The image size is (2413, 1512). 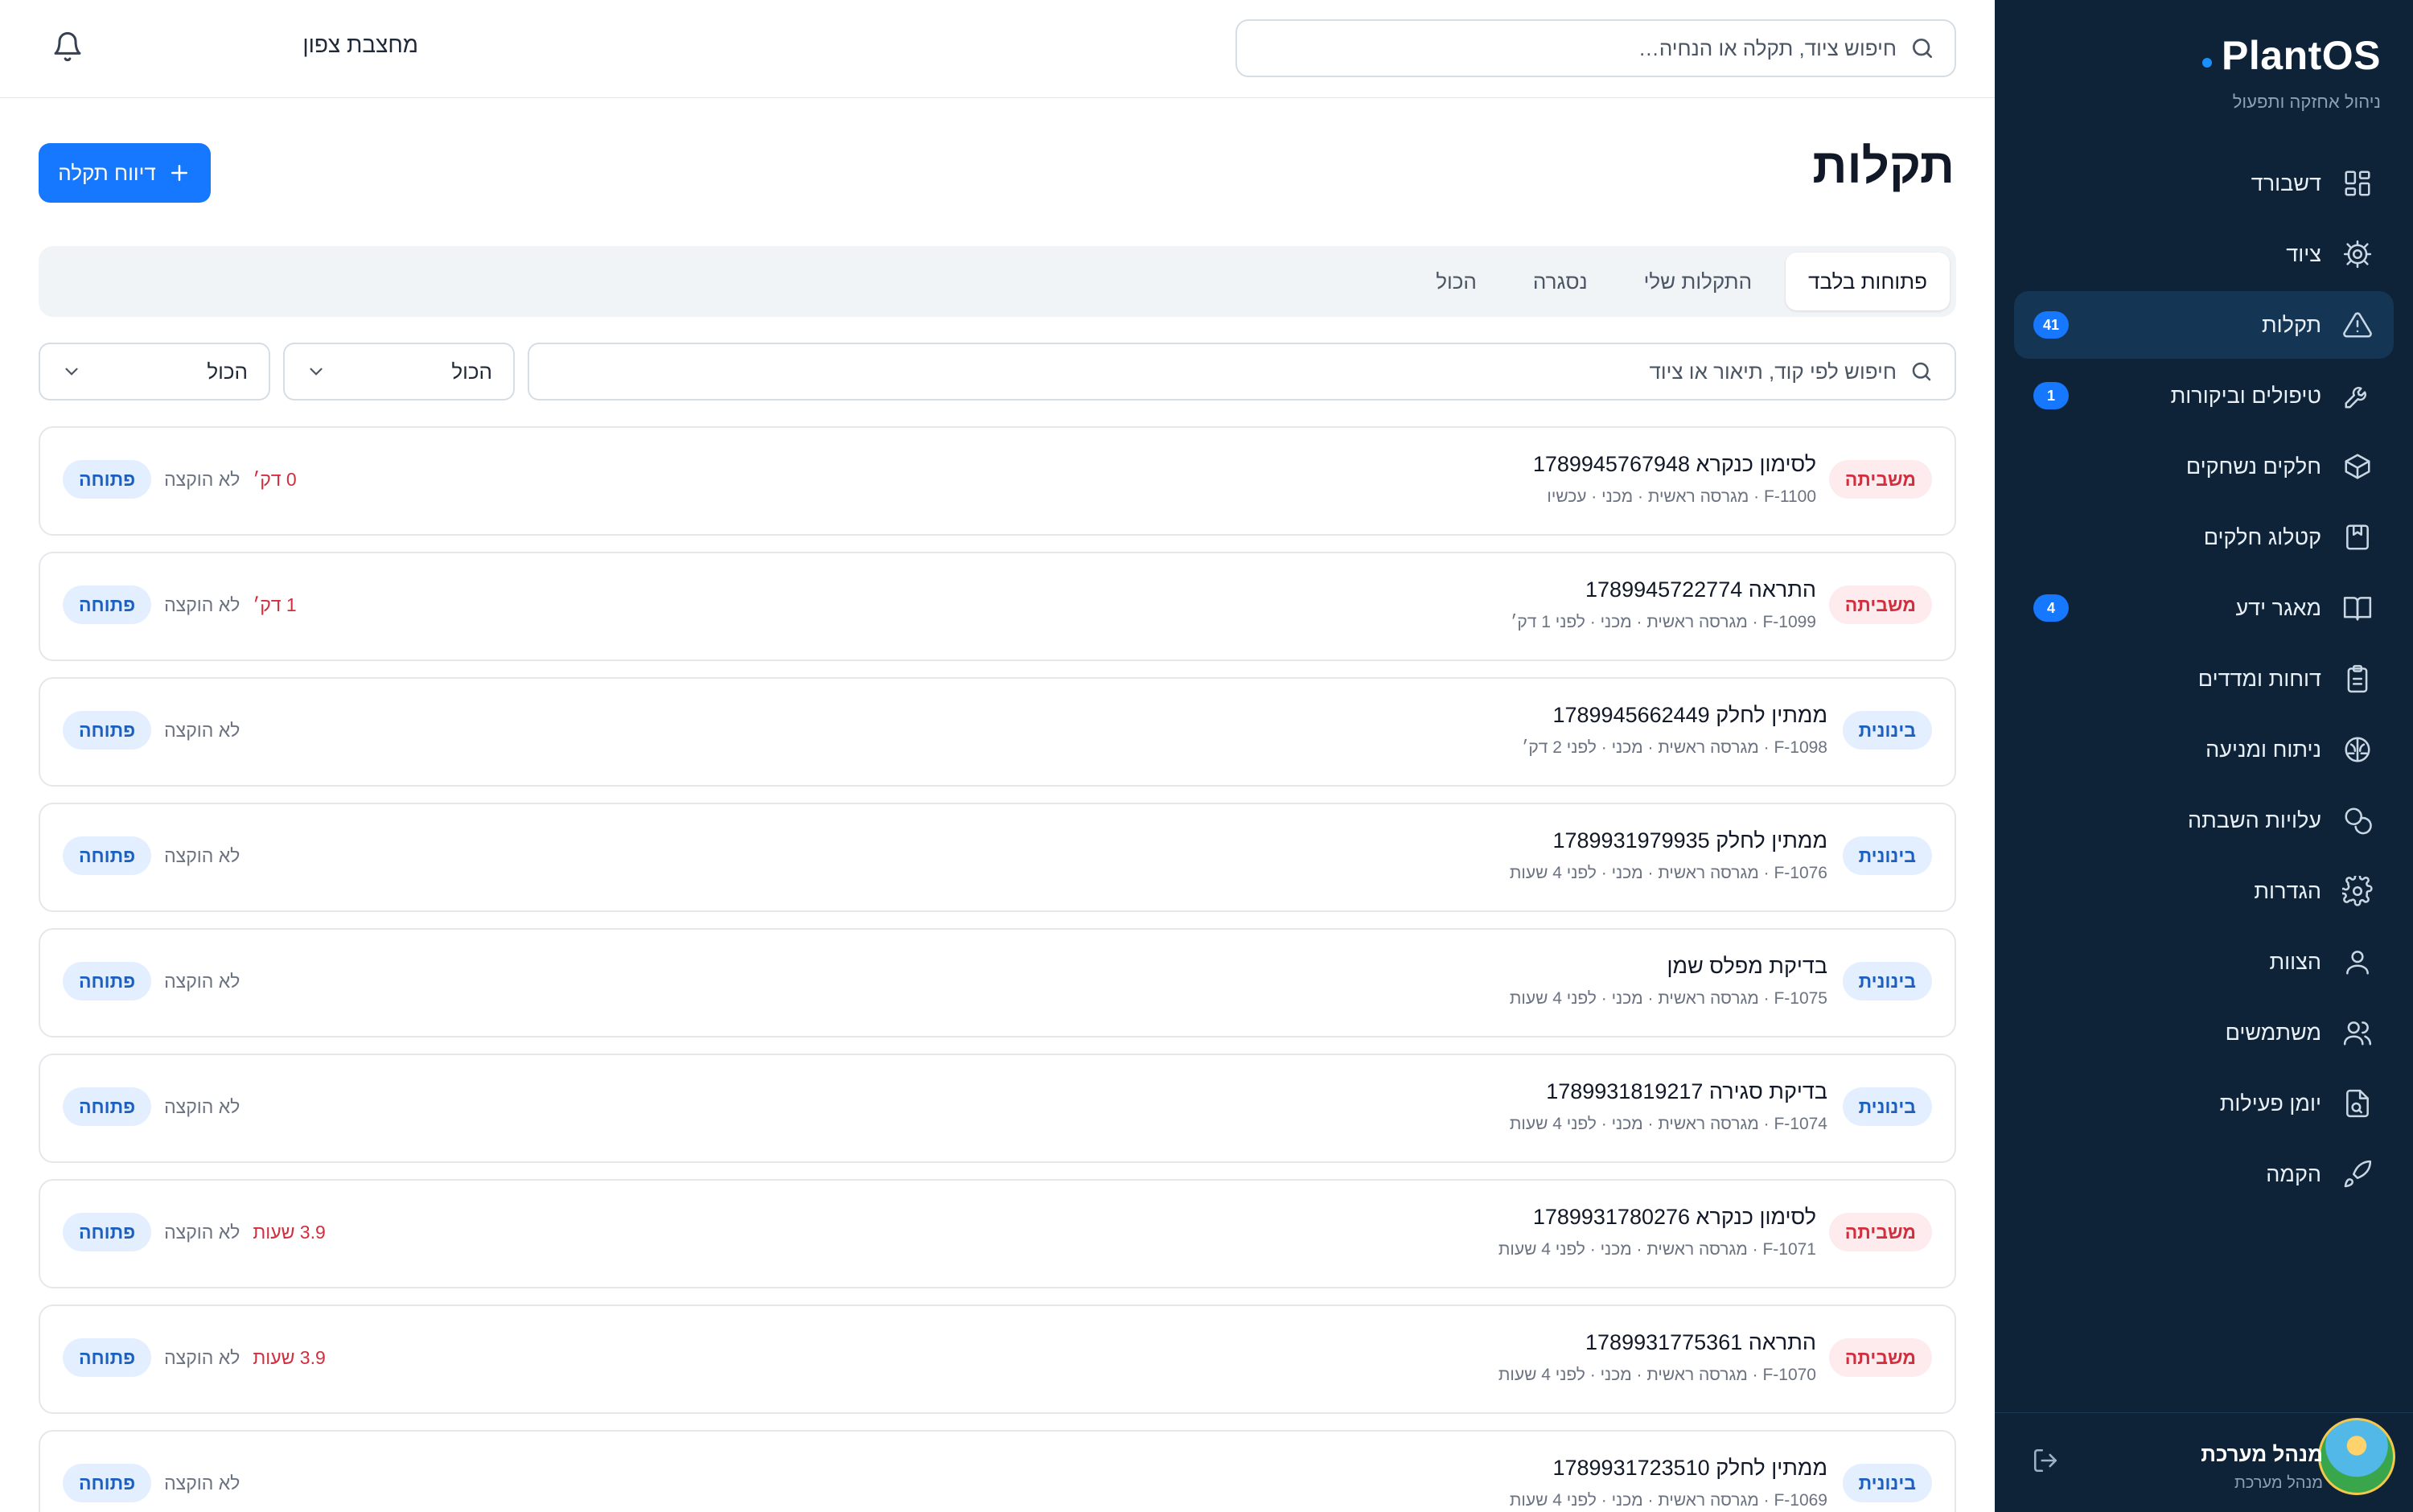 What do you see at coordinates (2291, 56) in the screenshot?
I see `brand-logo: PlantOS` at bounding box center [2291, 56].